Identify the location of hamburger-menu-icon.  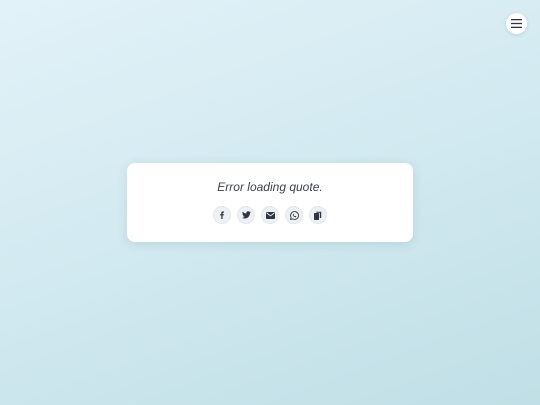
(516, 23).